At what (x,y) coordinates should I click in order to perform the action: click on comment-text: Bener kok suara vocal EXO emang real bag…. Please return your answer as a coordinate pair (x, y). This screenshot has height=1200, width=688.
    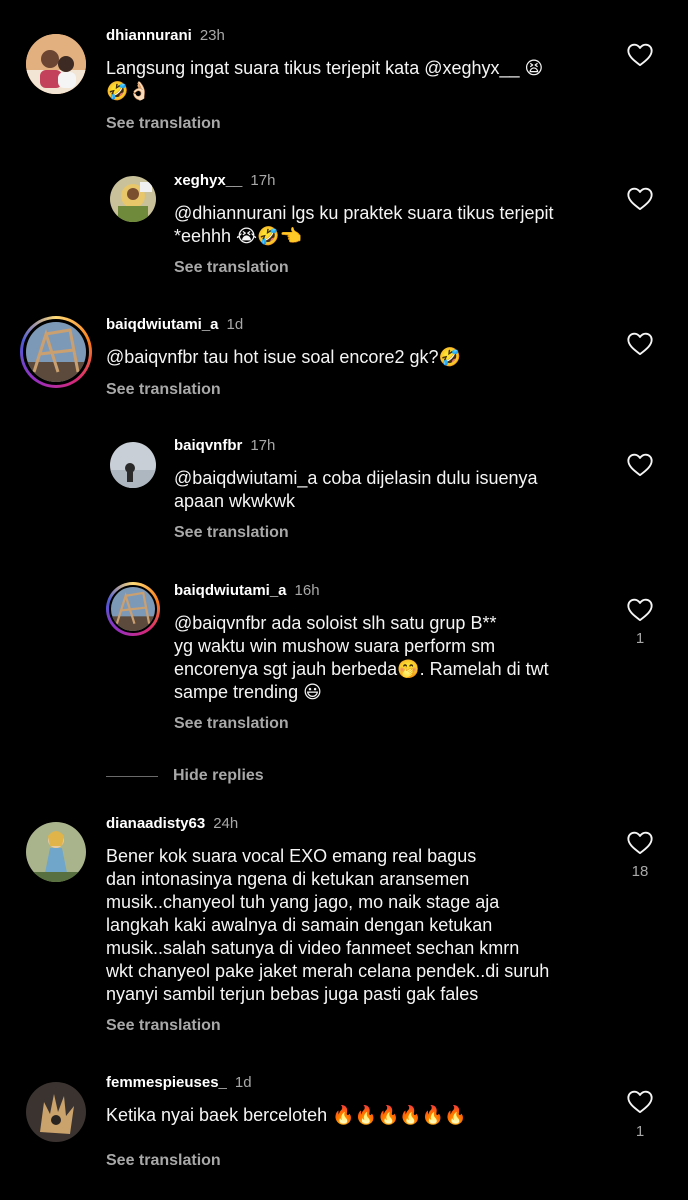
    Looking at the image, I should click on (328, 925).